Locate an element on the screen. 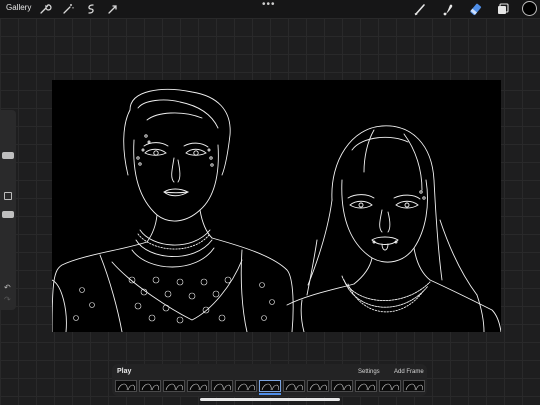 Image resolution: width=540 pixels, height=405 pixels. modify-button is located at coordinates (8, 196).